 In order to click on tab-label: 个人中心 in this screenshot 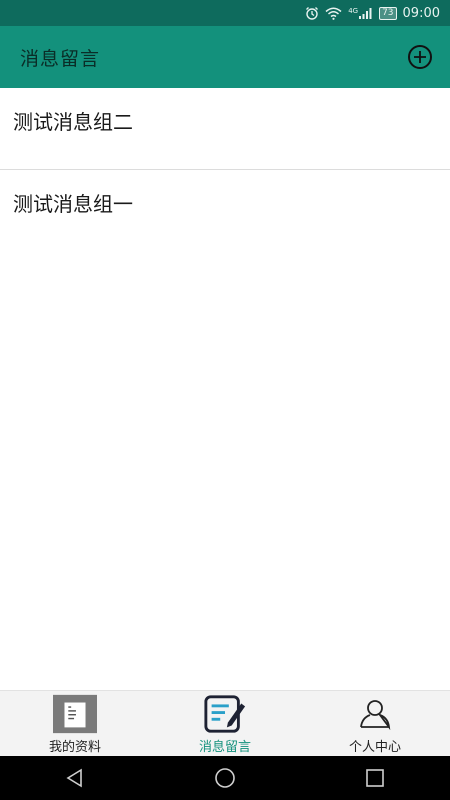, I will do `click(374, 747)`.